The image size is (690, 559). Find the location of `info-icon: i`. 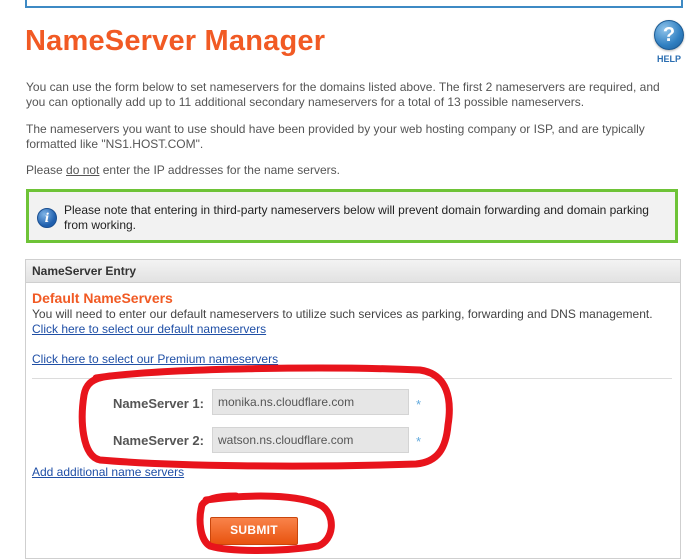

info-icon: i is located at coordinates (47, 218).